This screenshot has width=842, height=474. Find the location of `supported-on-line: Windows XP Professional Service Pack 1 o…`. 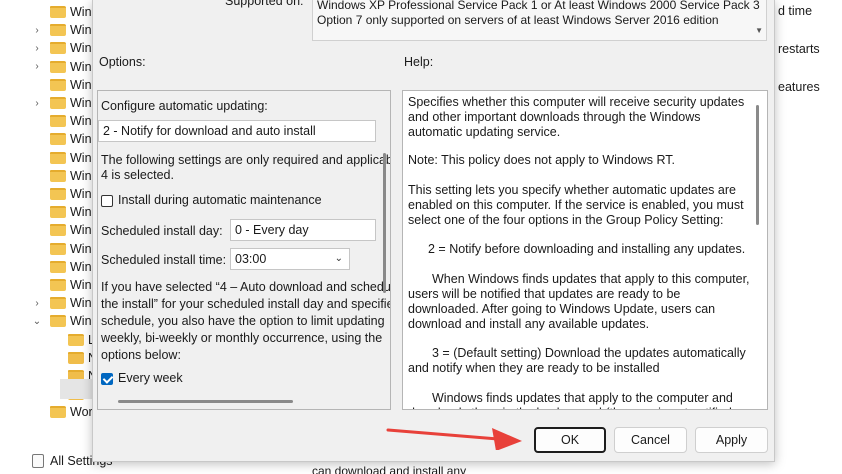

supported-on-line: Windows XP Professional Service Pack 1 o… is located at coordinates (538, 6).